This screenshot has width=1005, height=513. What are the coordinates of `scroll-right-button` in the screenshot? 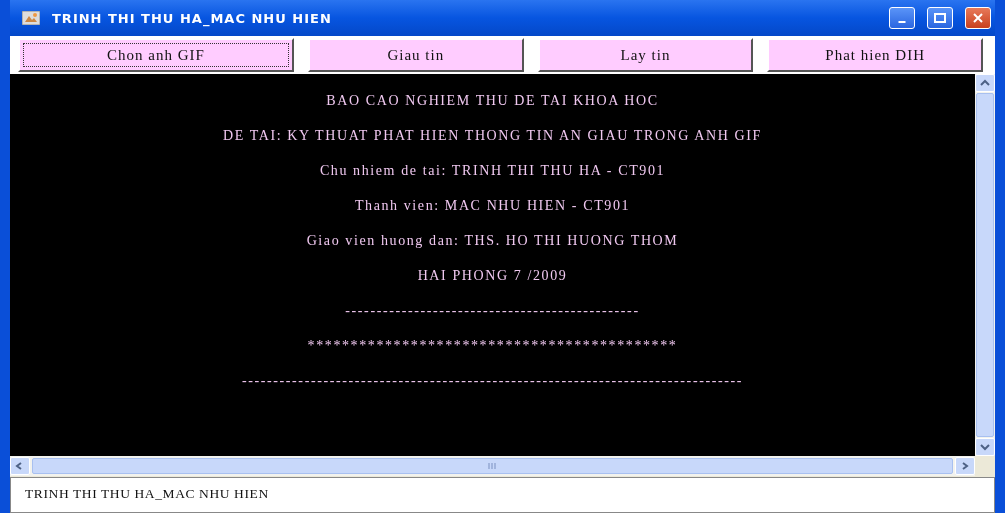 It's located at (965, 466).